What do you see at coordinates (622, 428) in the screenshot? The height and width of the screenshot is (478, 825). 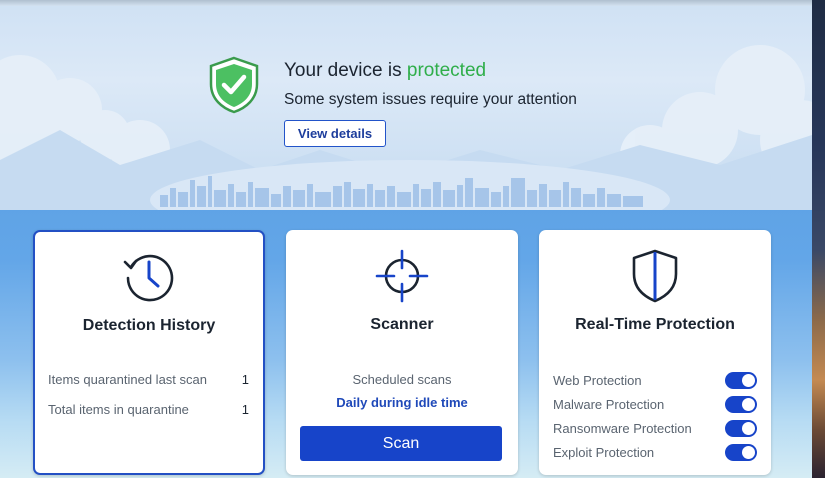 I see `ransomware-protection-label: Ransomware Protection` at bounding box center [622, 428].